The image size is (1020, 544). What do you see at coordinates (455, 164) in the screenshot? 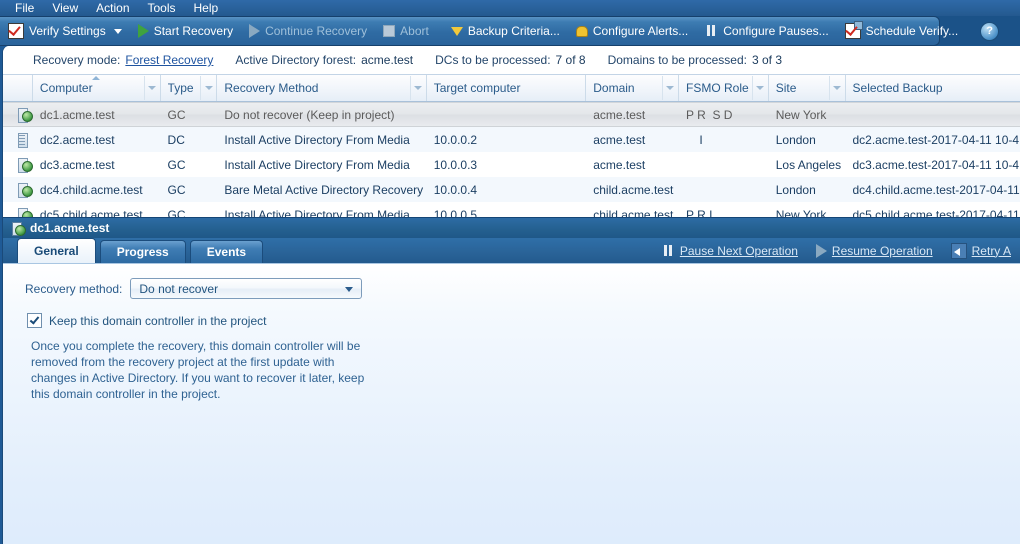
I see `cell-target-computer: 10.0.0.3` at bounding box center [455, 164].